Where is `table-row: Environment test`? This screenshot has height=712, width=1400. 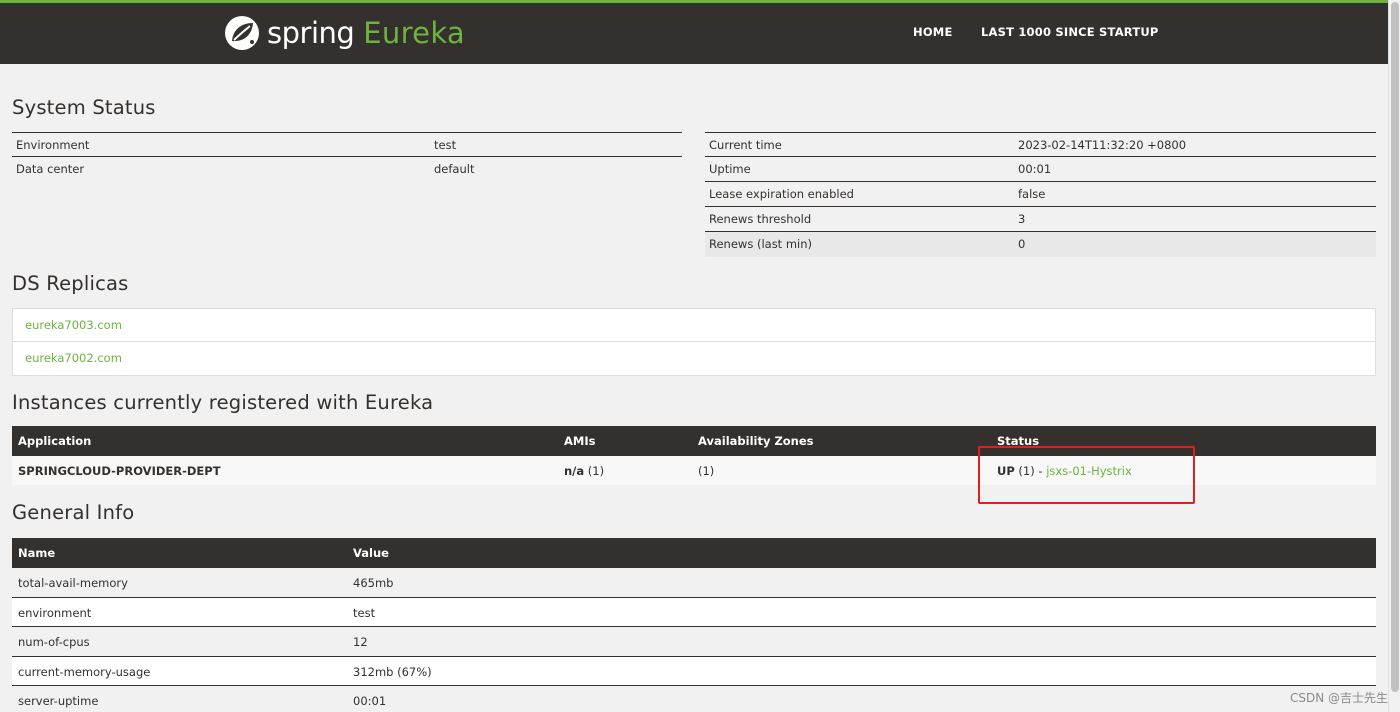 table-row: Environment test is located at coordinates (347, 144).